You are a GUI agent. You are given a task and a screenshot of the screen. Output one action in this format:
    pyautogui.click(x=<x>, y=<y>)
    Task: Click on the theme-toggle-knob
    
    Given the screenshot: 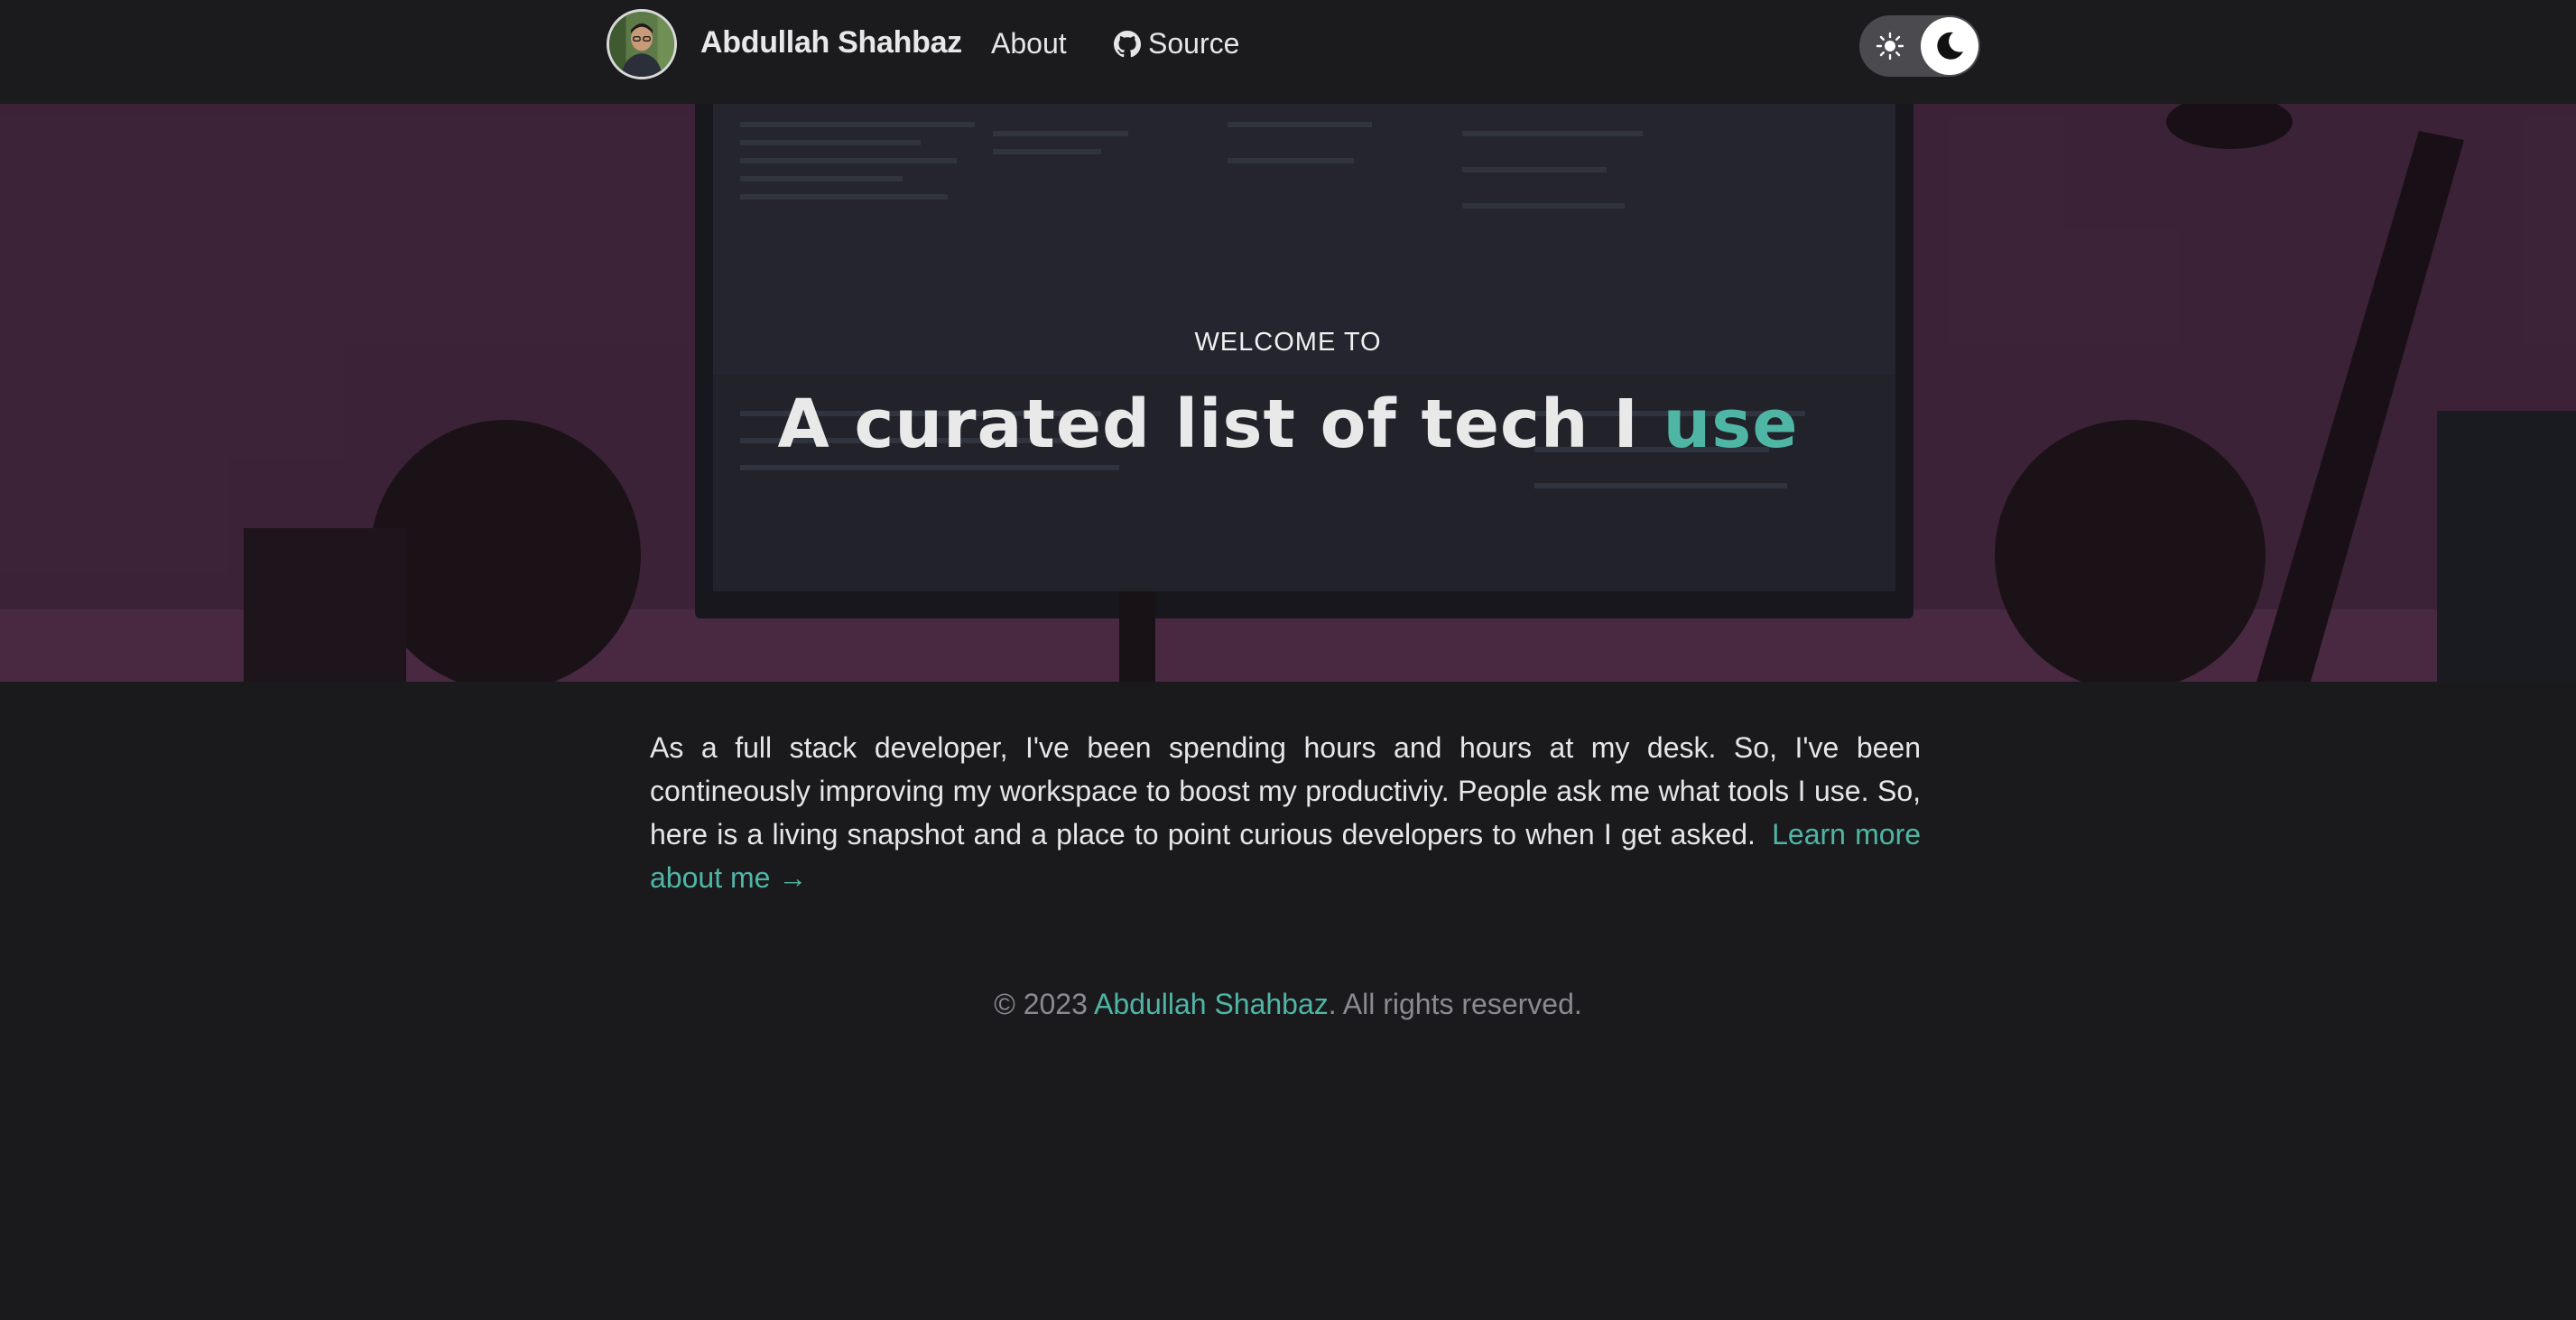 What is the action you would take?
    pyautogui.click(x=1950, y=46)
    